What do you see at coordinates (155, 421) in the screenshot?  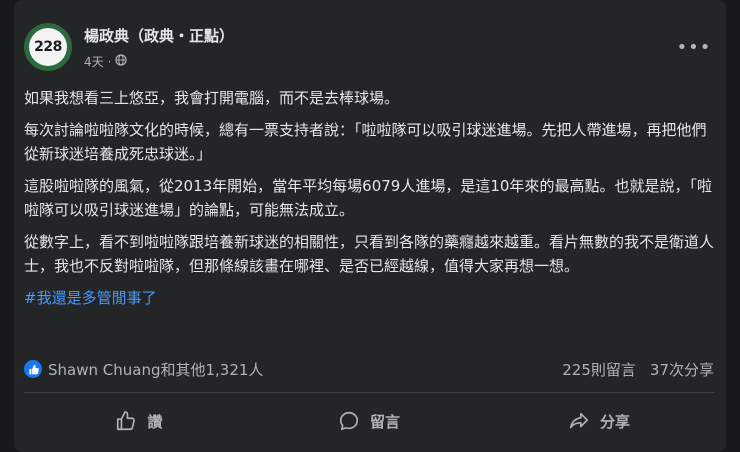 I see `like-label: 讚` at bounding box center [155, 421].